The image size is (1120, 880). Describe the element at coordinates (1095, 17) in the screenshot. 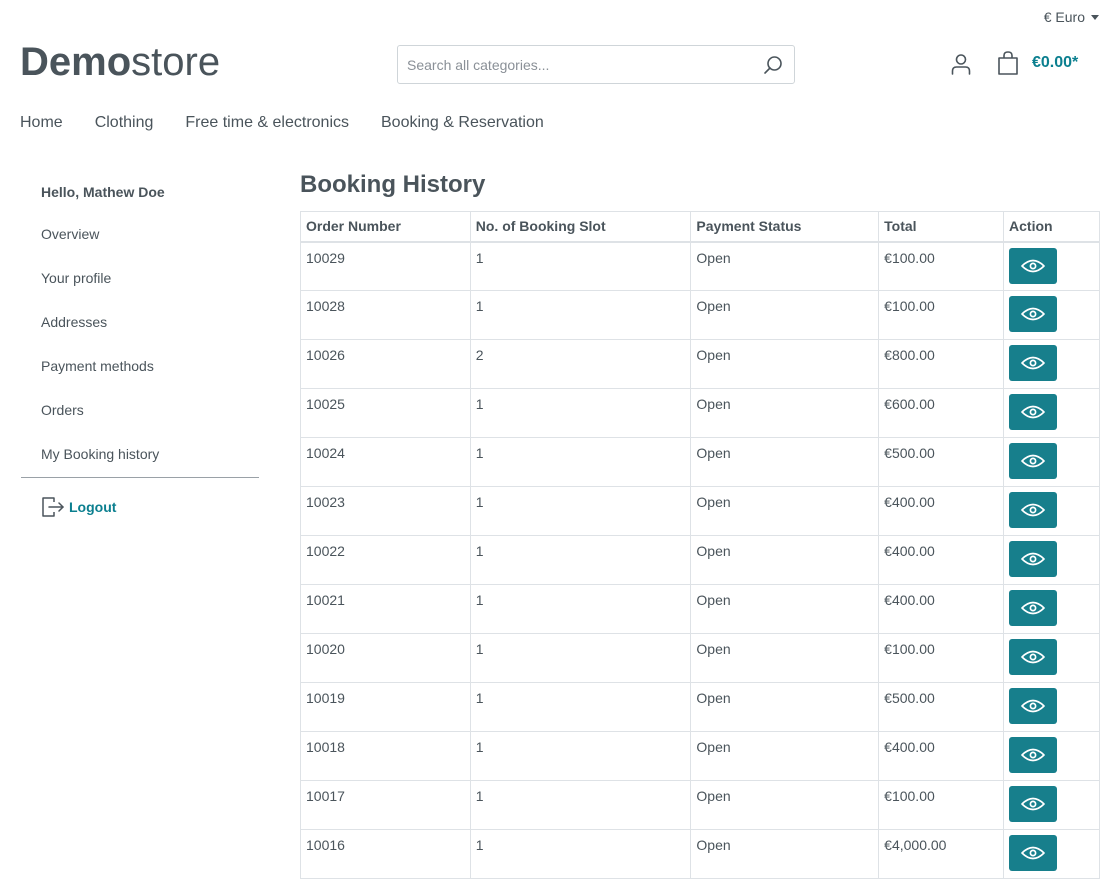

I see `chevron-down-icon` at that location.